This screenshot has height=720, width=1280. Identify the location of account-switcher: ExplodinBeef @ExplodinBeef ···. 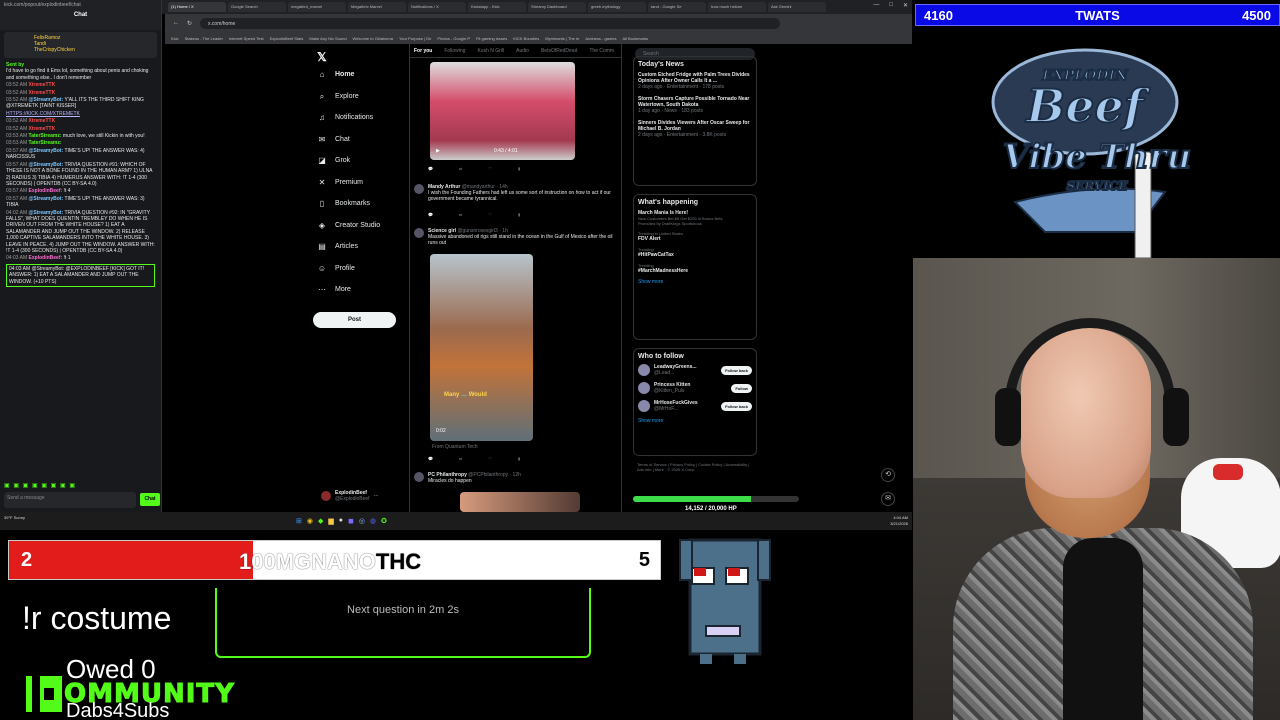
(350, 496).